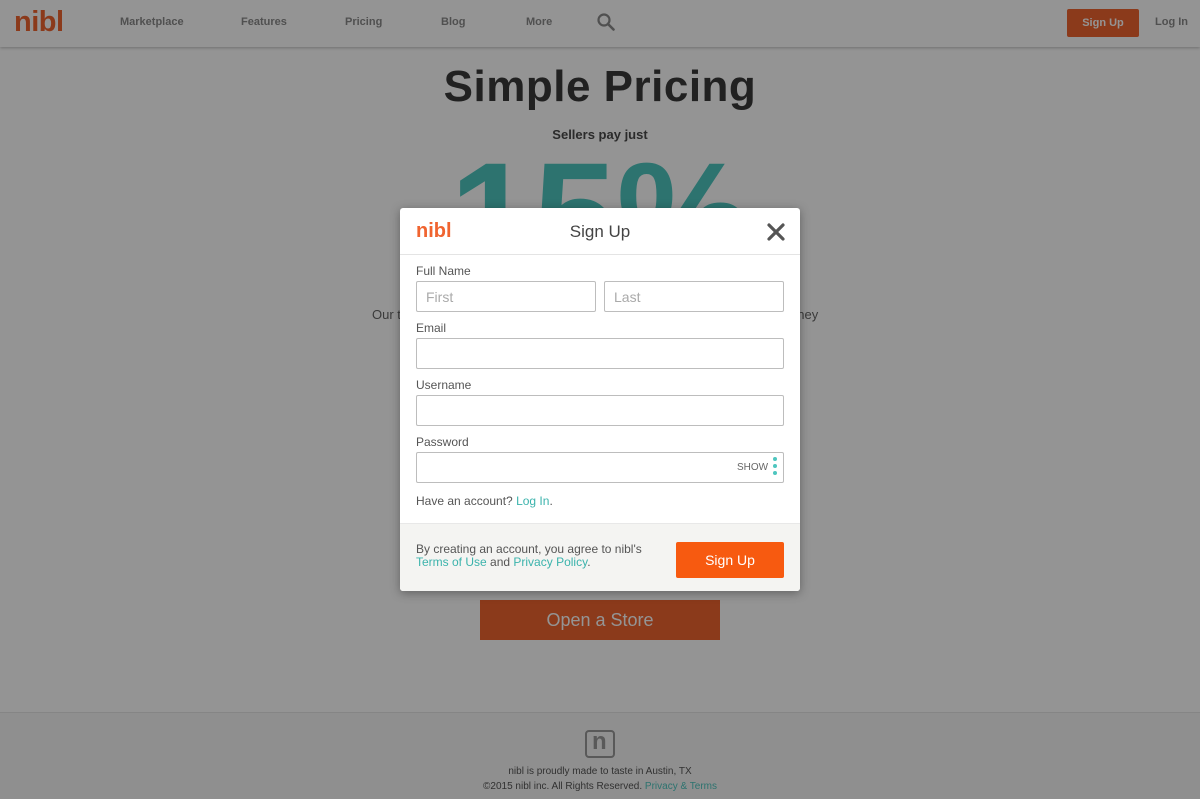 This screenshot has width=1200, height=799. Describe the element at coordinates (776, 468) in the screenshot. I see `password-manager-icon` at that location.